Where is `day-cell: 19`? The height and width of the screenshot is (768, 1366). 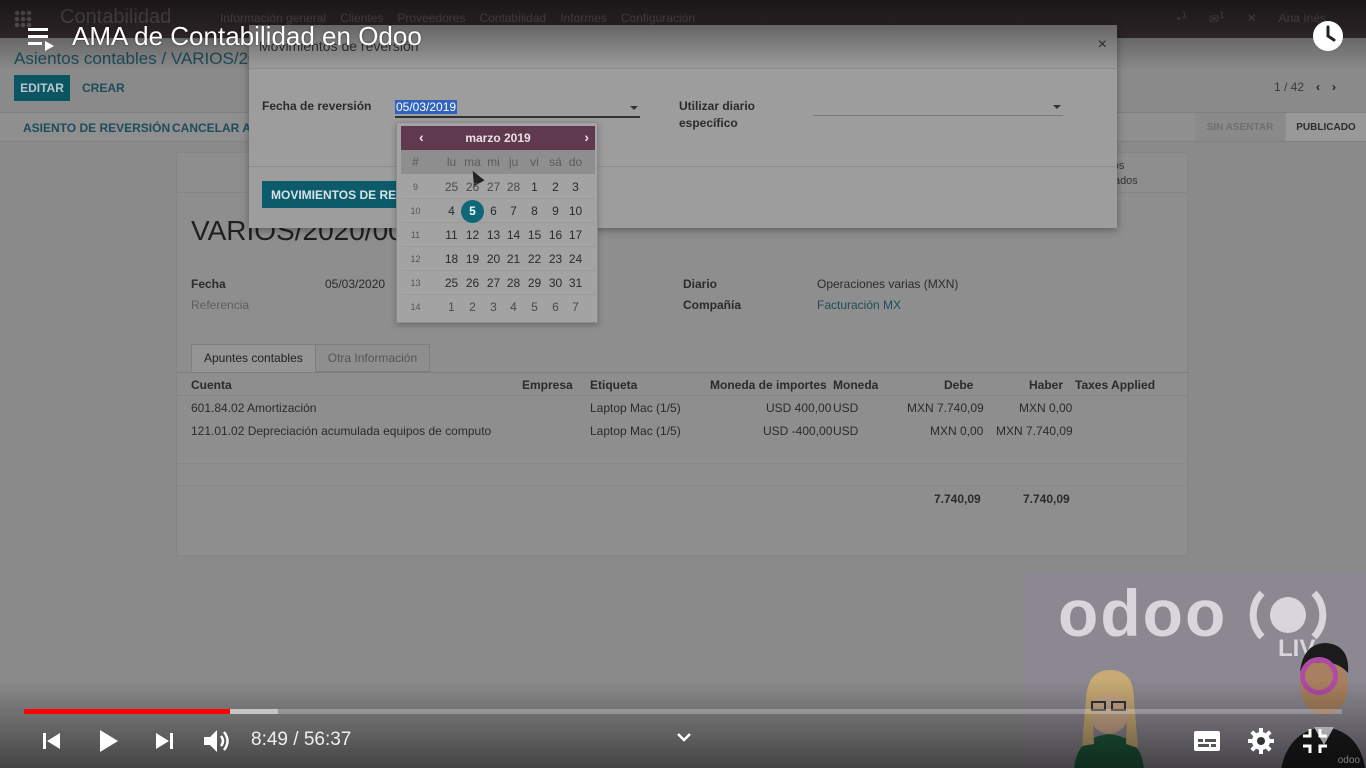 day-cell: 19 is located at coordinates (472, 259).